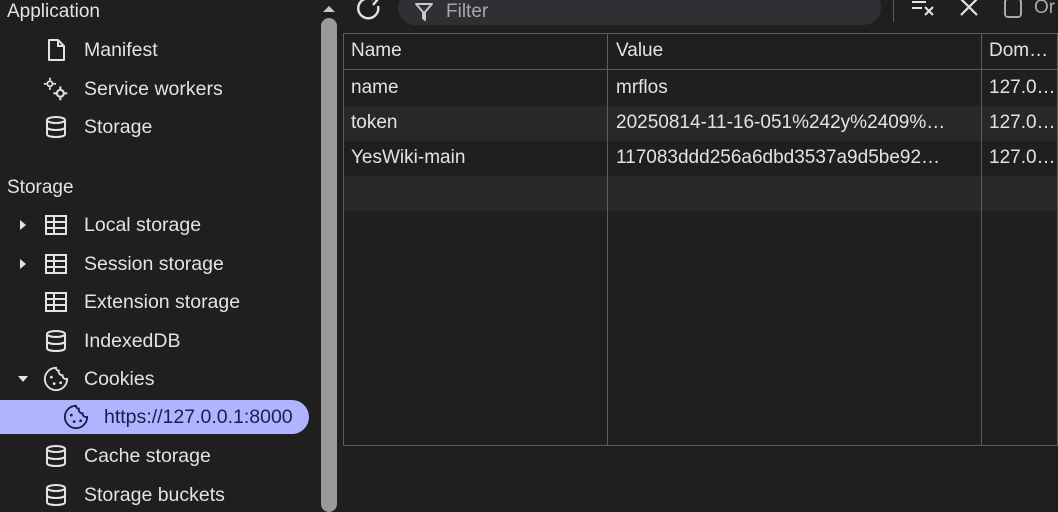 The height and width of the screenshot is (512, 1058). What do you see at coordinates (329, 6) in the screenshot?
I see `scroll-up-arrow-icon` at bounding box center [329, 6].